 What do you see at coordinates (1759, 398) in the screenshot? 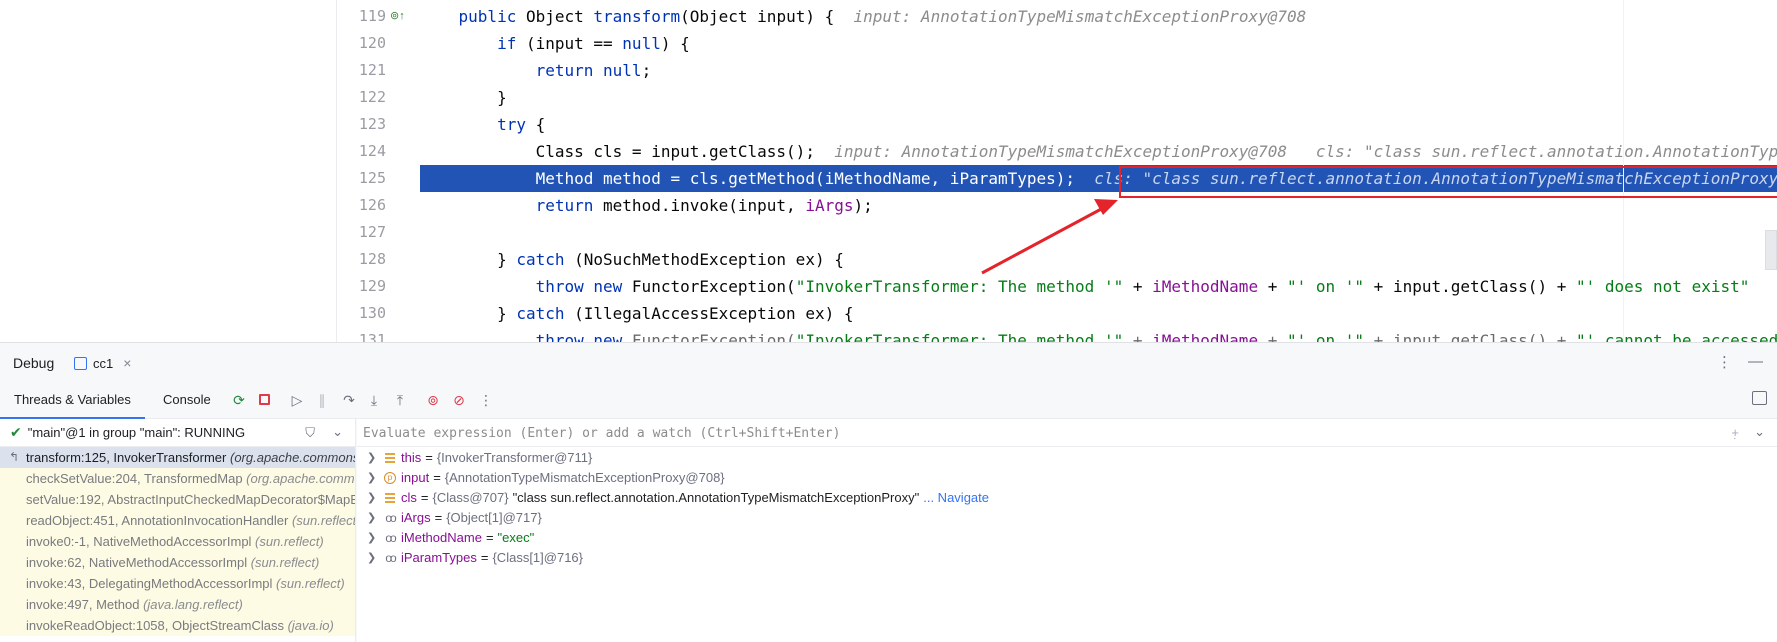
I see `layout-settings-icon` at bounding box center [1759, 398].